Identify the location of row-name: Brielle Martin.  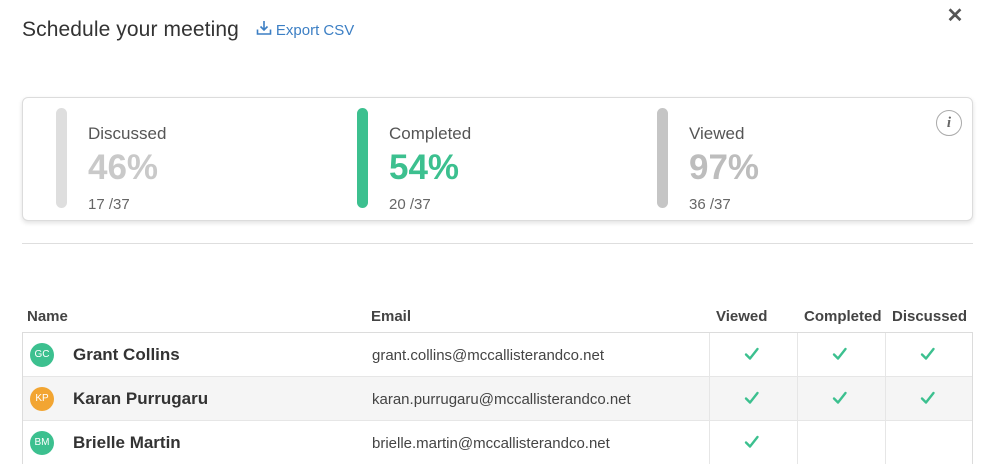
(127, 442).